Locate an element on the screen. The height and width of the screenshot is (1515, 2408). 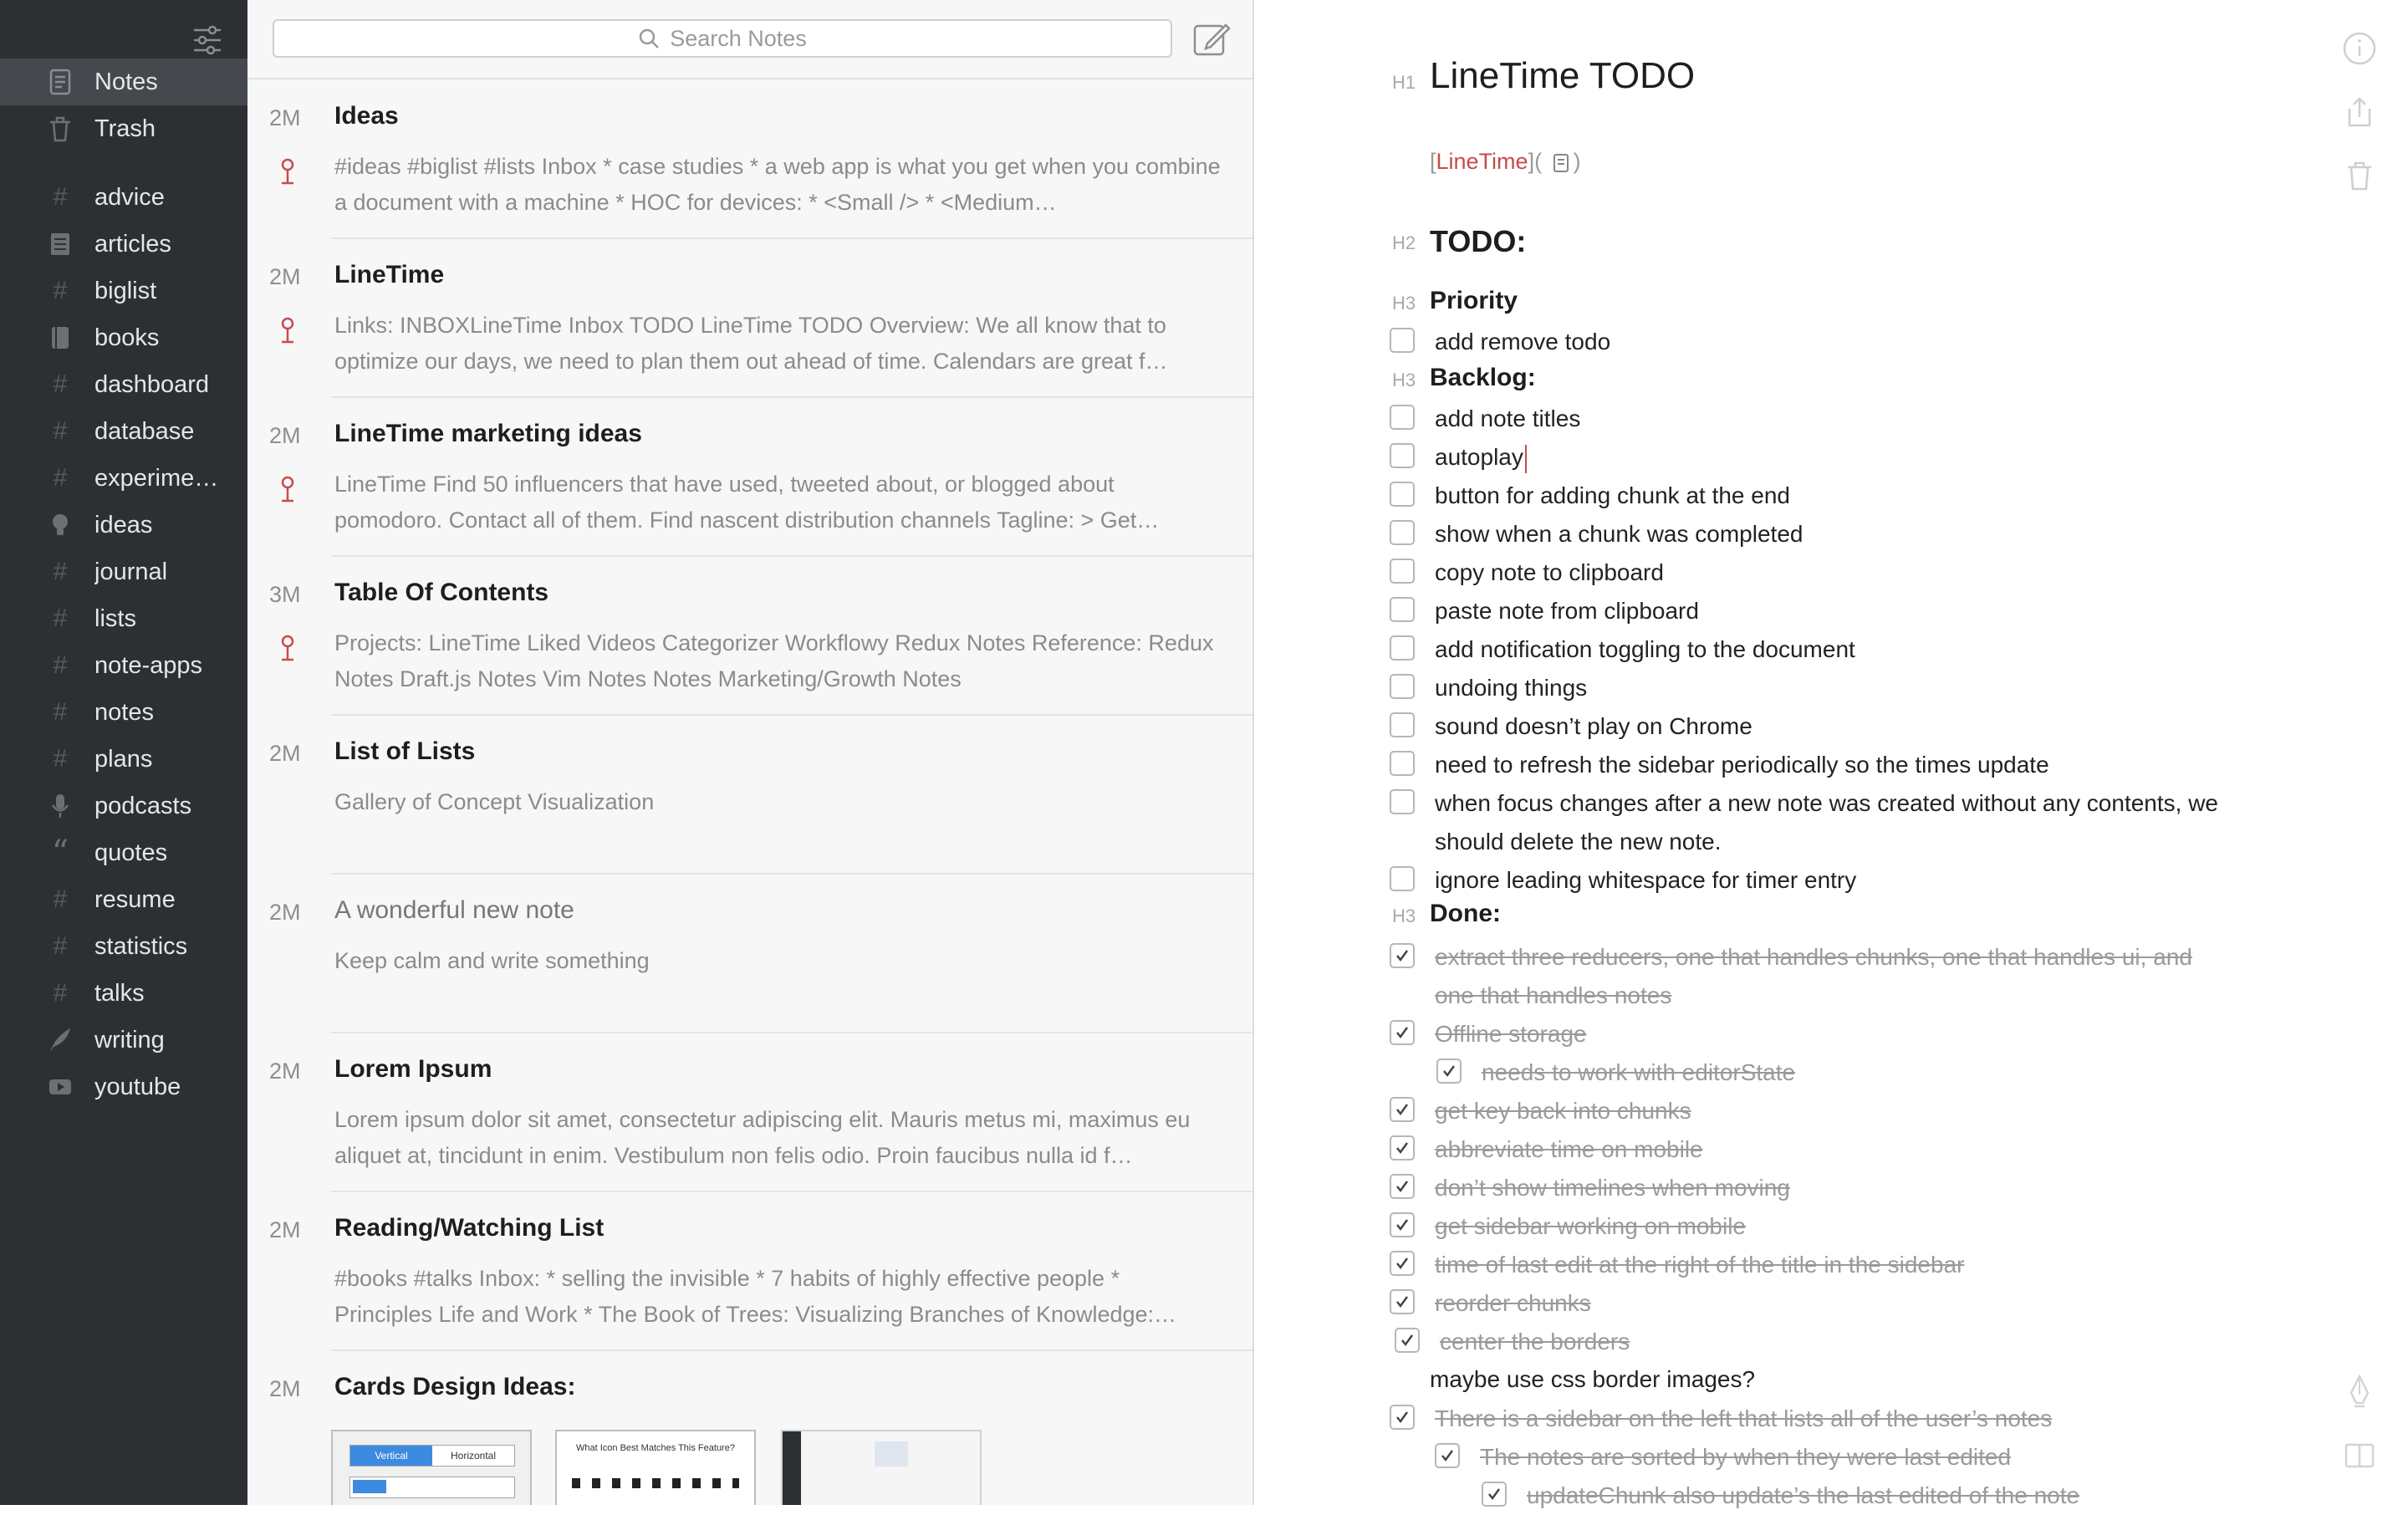
pen-icon is located at coordinates (2359, 1391).